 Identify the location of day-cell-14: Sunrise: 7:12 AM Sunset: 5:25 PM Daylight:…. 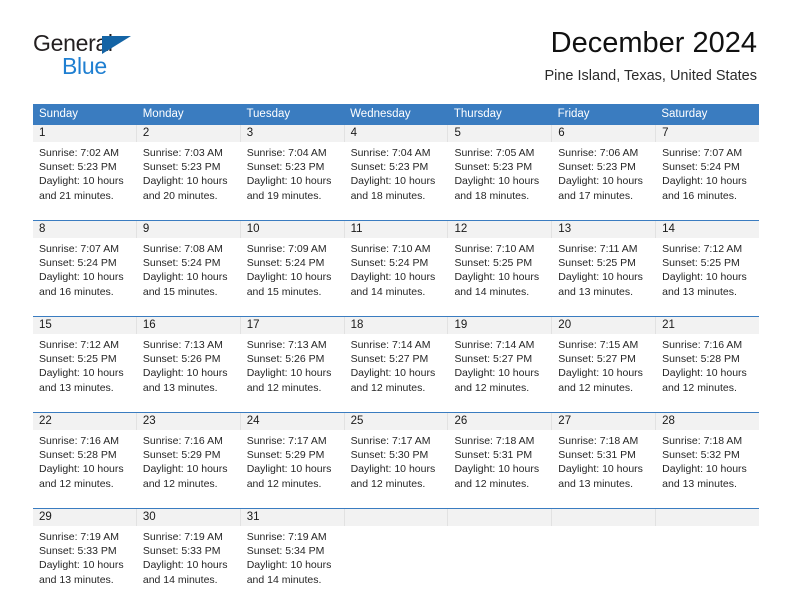
(707, 273).